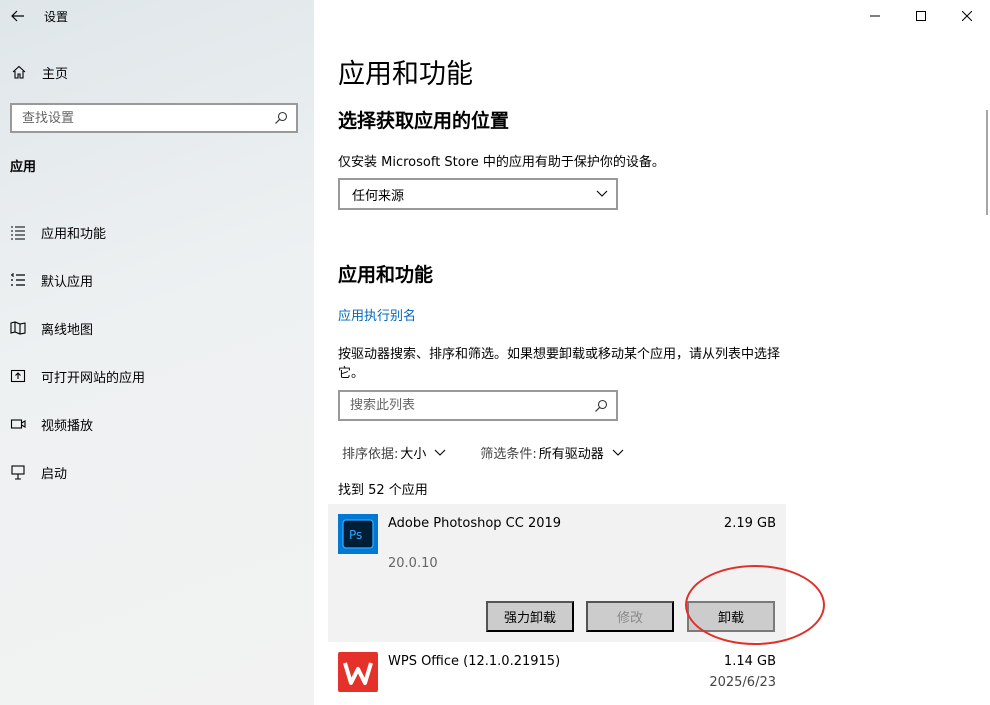 The width and height of the screenshot is (990, 705). Describe the element at coordinates (559, 364) in the screenshot. I see `list-description: 按驱动器搜索、排序和筛选。如果想要卸载或移动某个应用，请从列表中选择它。` at that location.